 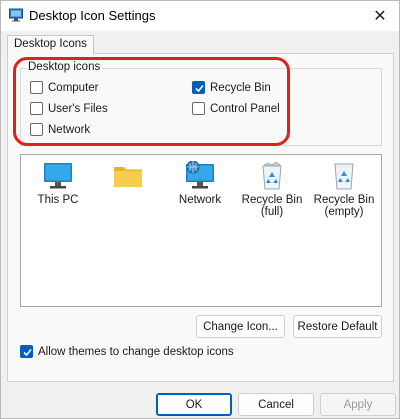 I want to click on cancel-button: Cancel, so click(x=276, y=404).